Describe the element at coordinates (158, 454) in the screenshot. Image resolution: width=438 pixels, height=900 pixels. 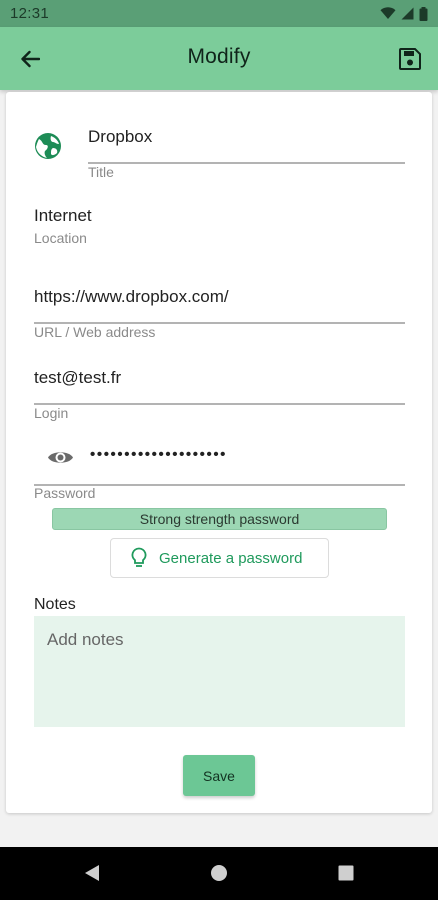
I see `password-field: ••••••••••••••••••••` at that location.